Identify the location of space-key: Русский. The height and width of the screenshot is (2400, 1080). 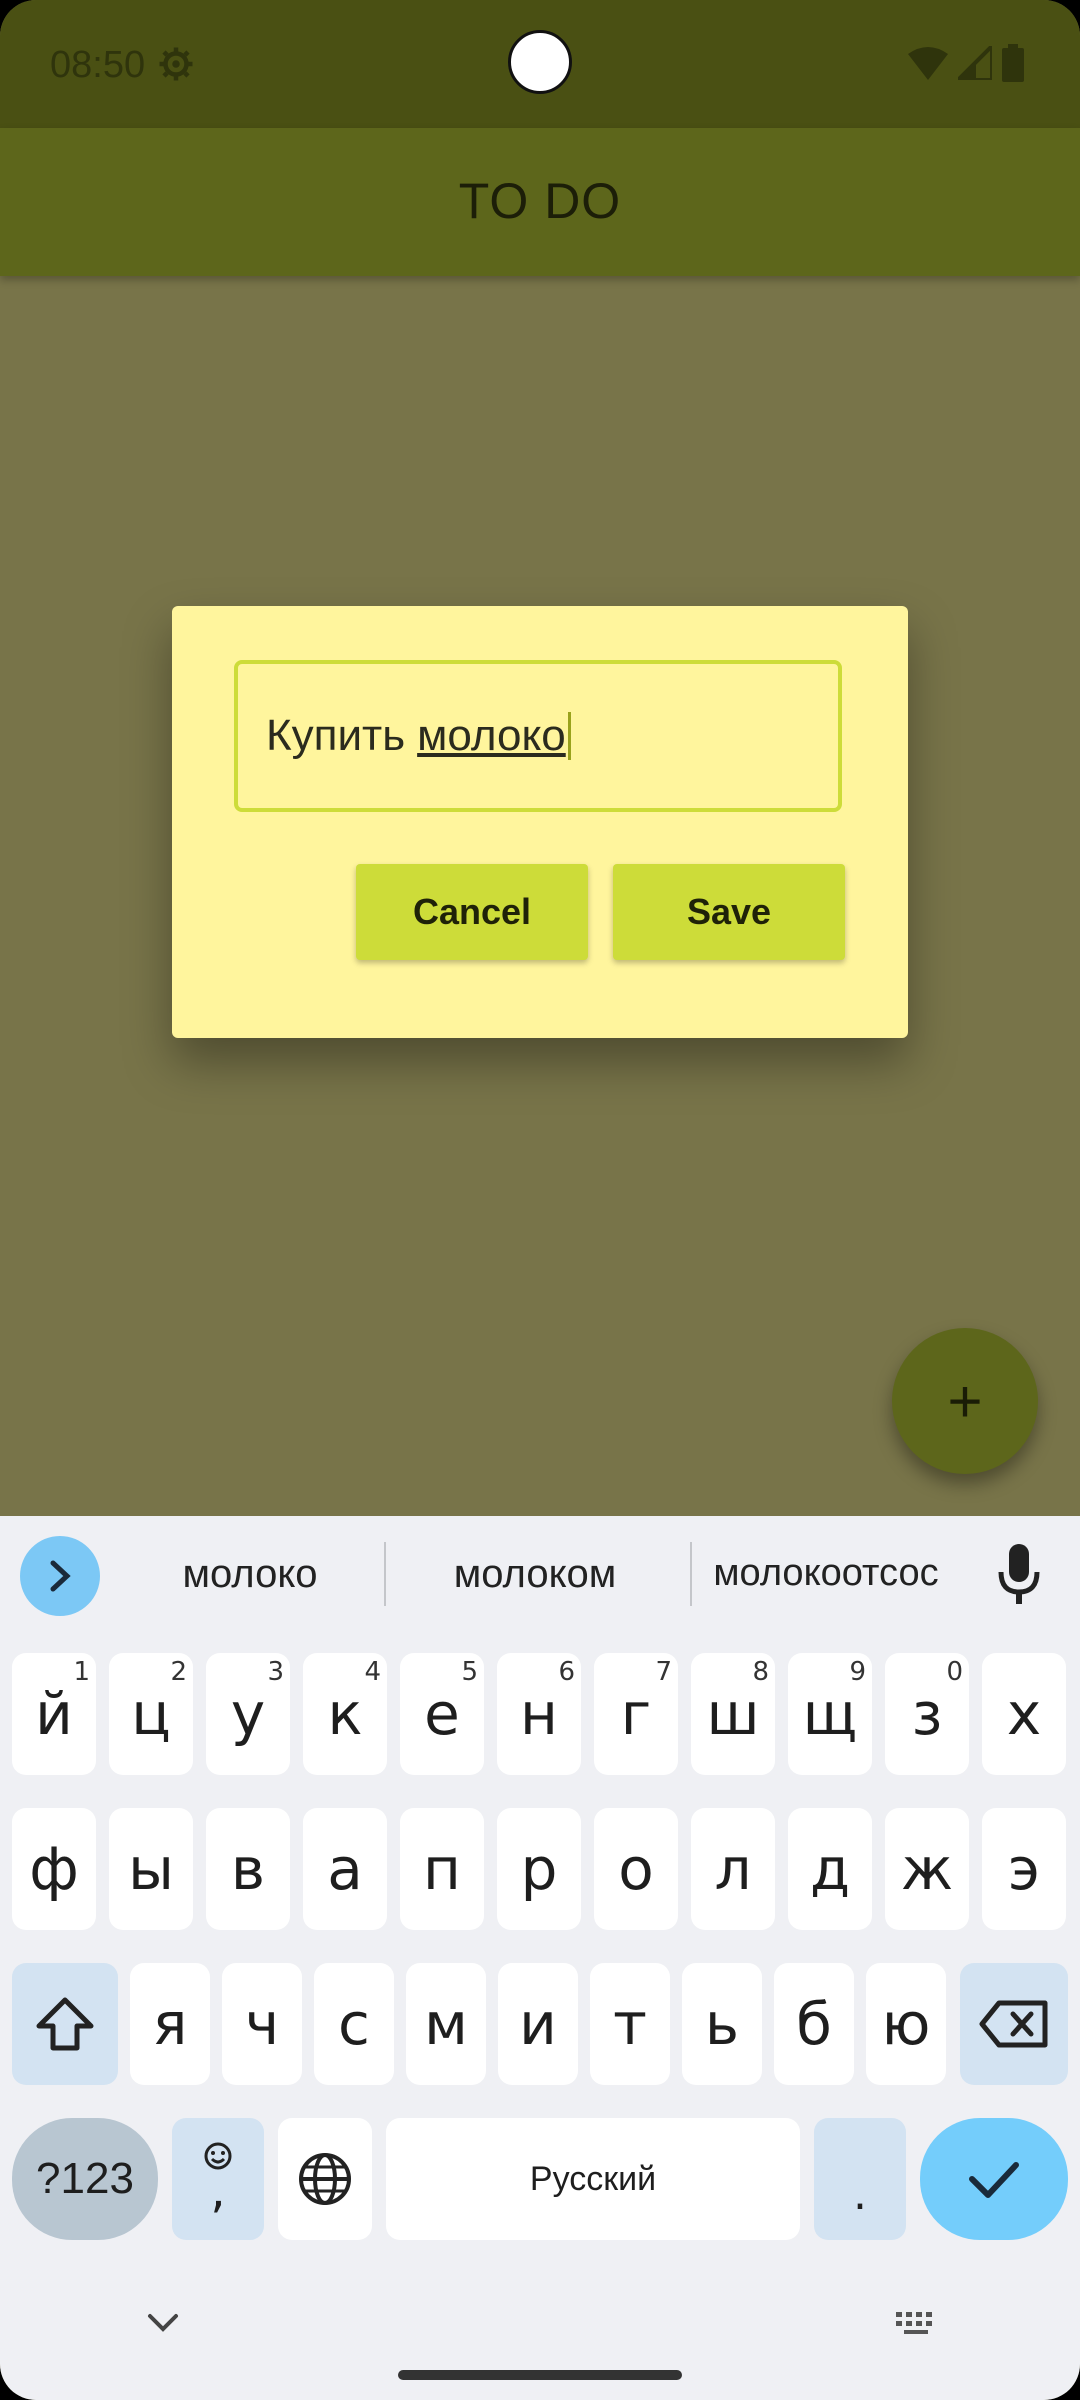
(593, 2179).